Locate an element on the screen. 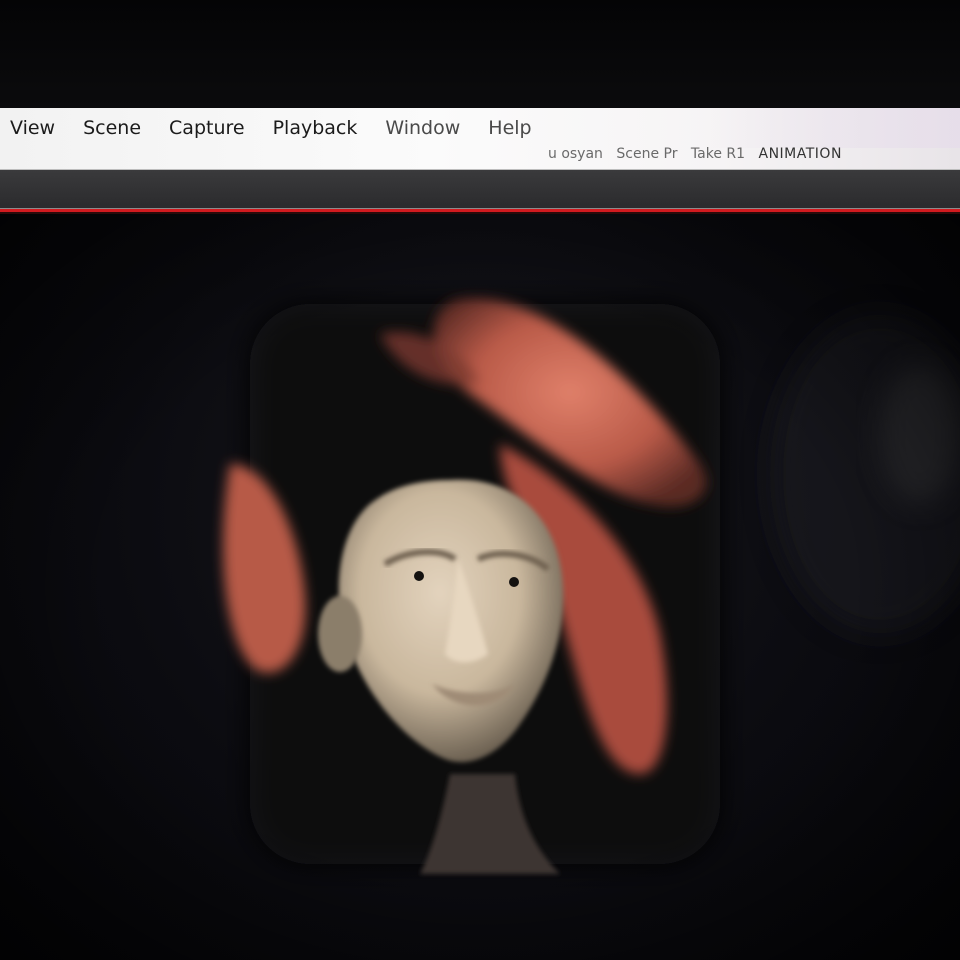  menu-capture: Capture is located at coordinates (214, 128).